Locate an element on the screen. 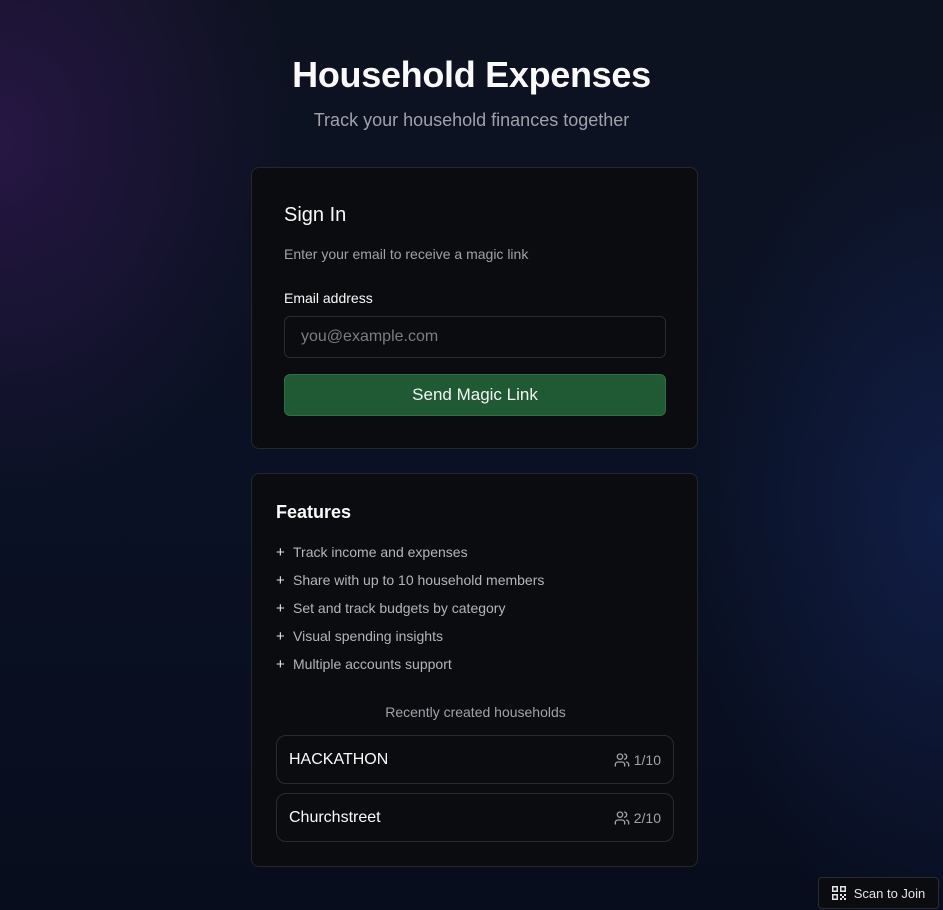 This screenshot has height=910, width=943. qr-code-icon is located at coordinates (838, 893).